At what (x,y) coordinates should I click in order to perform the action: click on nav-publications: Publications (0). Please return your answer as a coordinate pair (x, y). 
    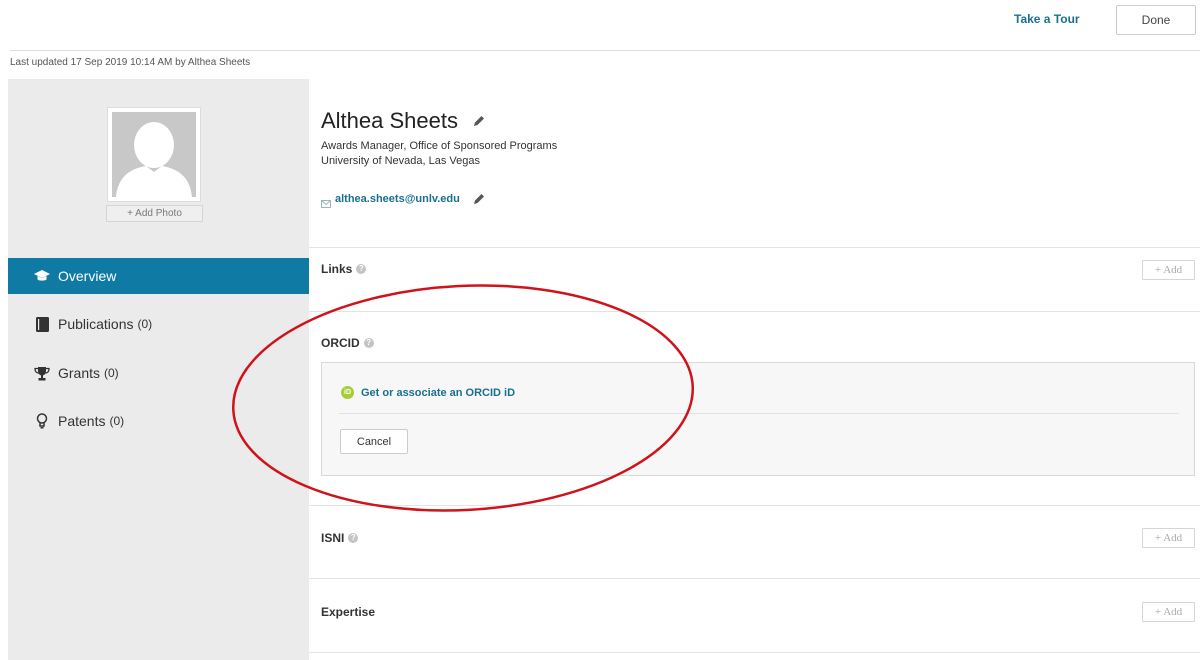
    Looking at the image, I should click on (158, 324).